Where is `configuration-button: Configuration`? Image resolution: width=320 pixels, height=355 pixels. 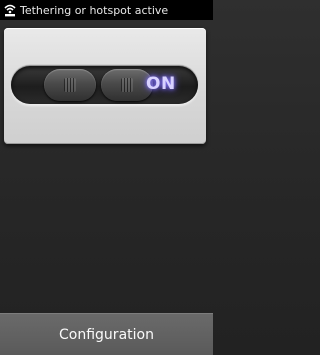
configuration-button: Configuration is located at coordinates (106, 334).